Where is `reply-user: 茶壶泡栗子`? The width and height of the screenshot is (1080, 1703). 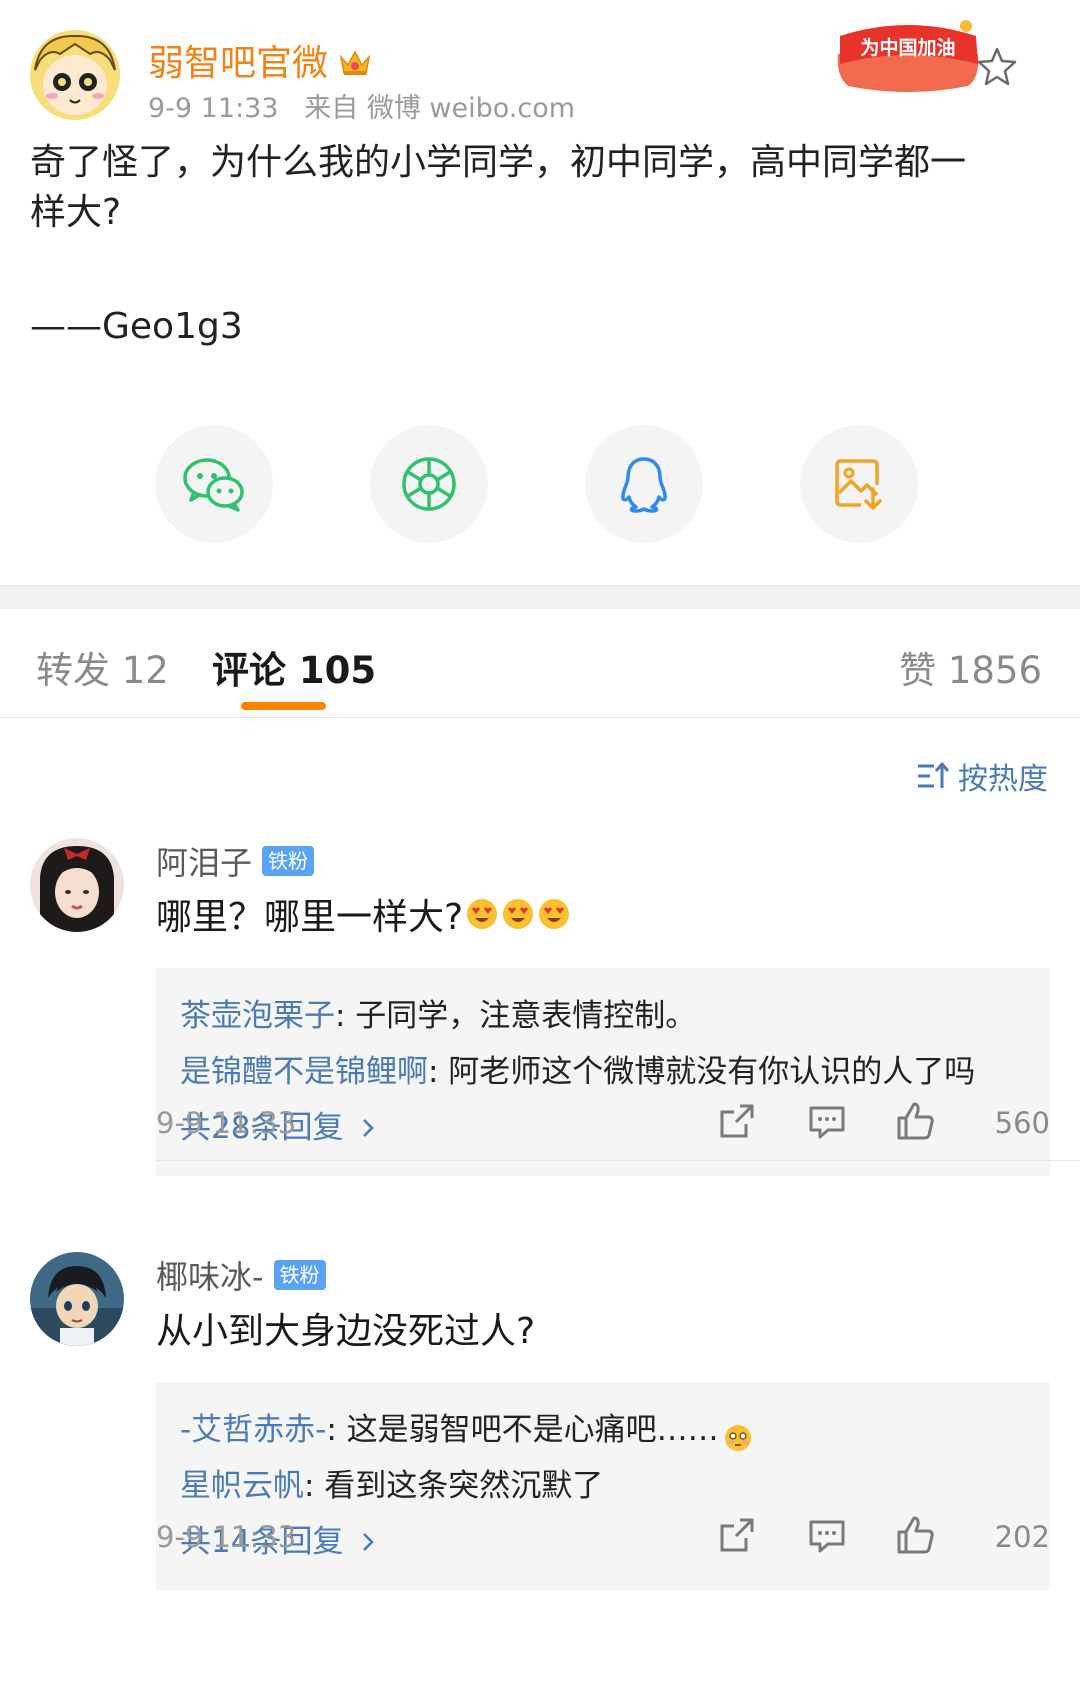 reply-user: 茶壶泡栗子 is located at coordinates (257, 1016).